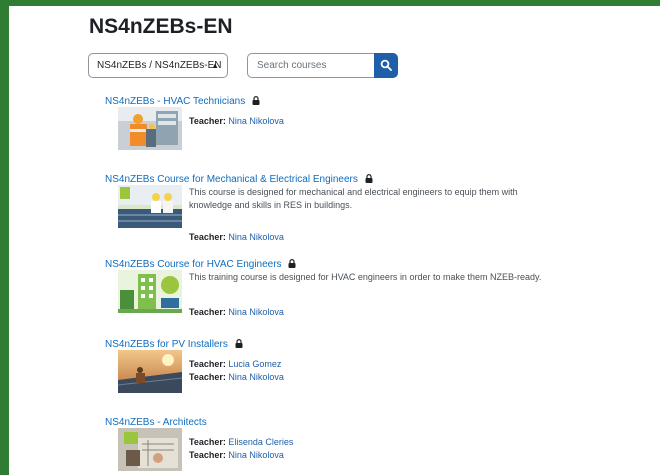 This screenshot has height=475, width=660. I want to click on search-placeholder: Search courses, so click(292, 65).